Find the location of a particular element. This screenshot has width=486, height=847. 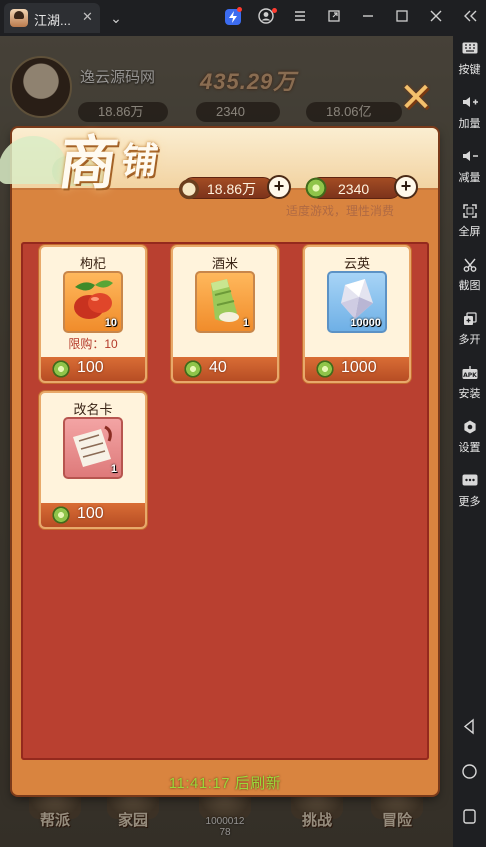

maximize-icon is located at coordinates (402, 18).